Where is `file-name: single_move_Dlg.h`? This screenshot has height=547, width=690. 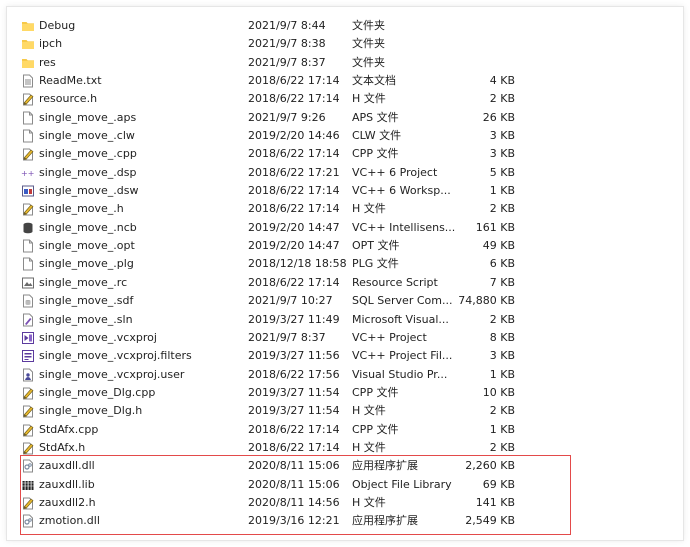
file-name: single_move_Dlg.h is located at coordinates (91, 411).